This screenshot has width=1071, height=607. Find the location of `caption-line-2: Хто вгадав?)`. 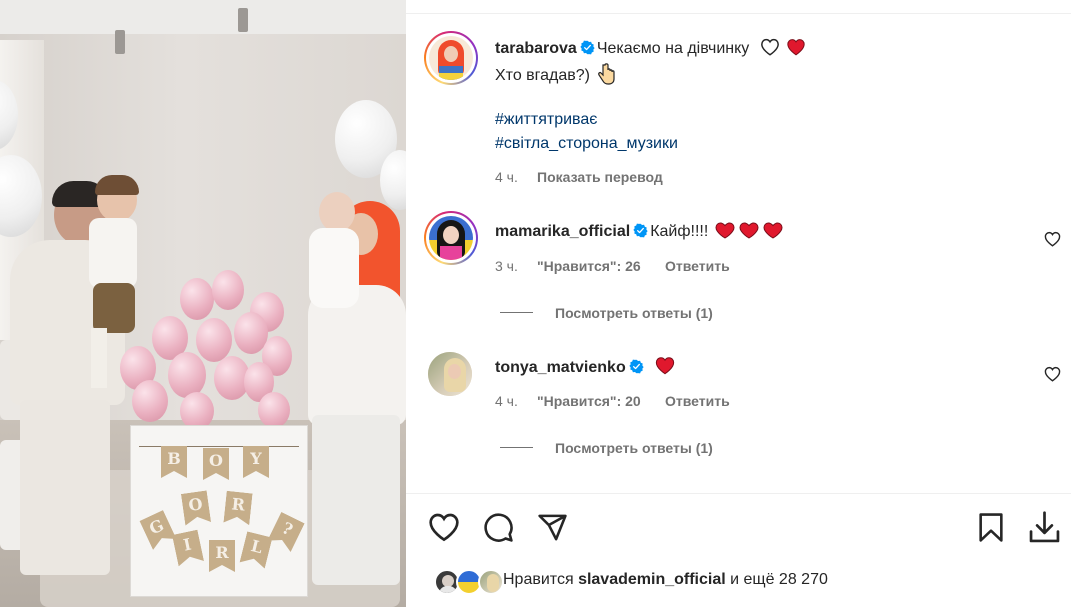

caption-line-2: Хто вгадав?) is located at coordinates (555, 74).